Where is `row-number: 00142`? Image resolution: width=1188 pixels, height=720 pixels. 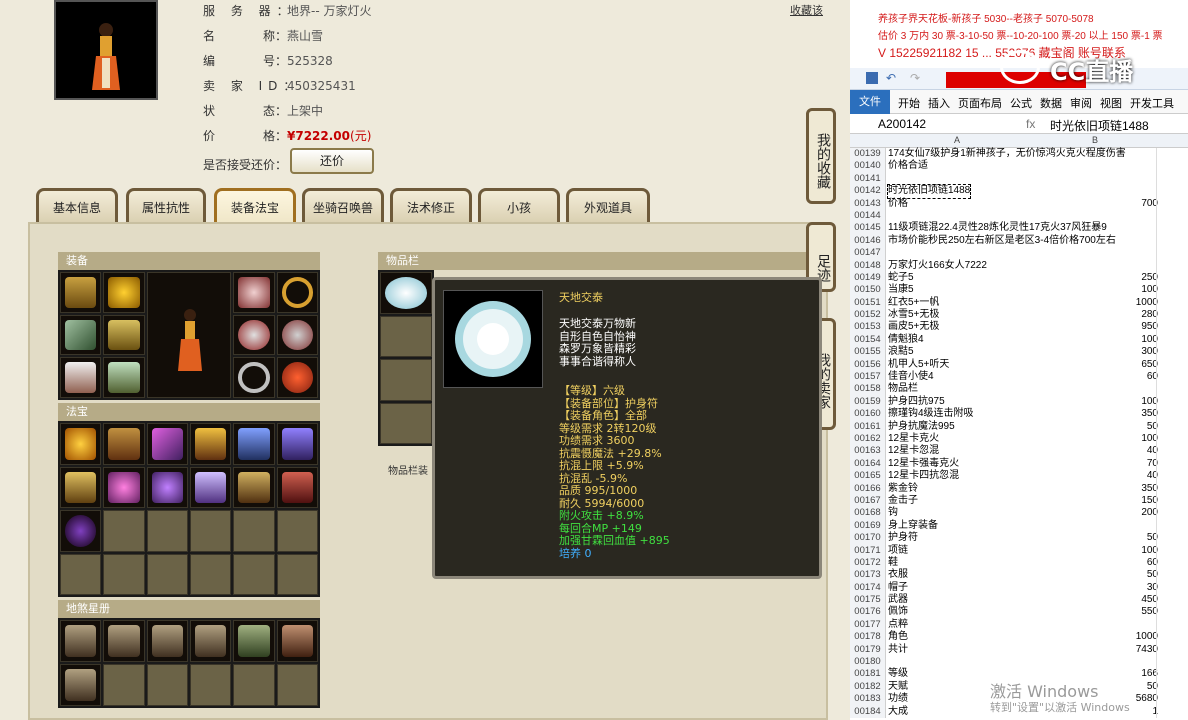 row-number: 00142 is located at coordinates (868, 191).